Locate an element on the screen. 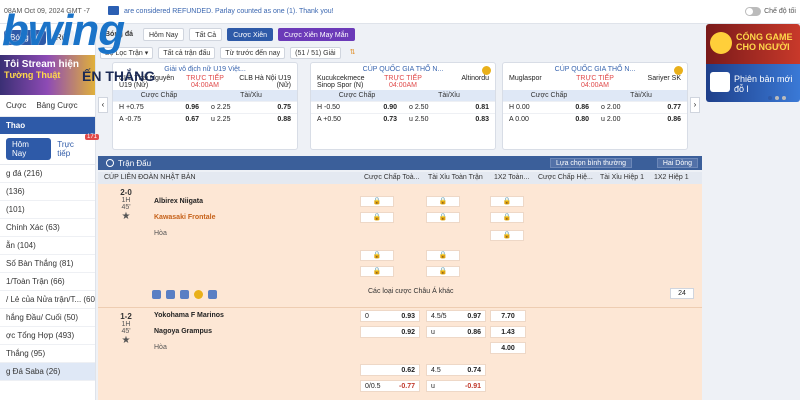  odds-cell: H 0.00 0.86 is located at coordinates (549, 107).